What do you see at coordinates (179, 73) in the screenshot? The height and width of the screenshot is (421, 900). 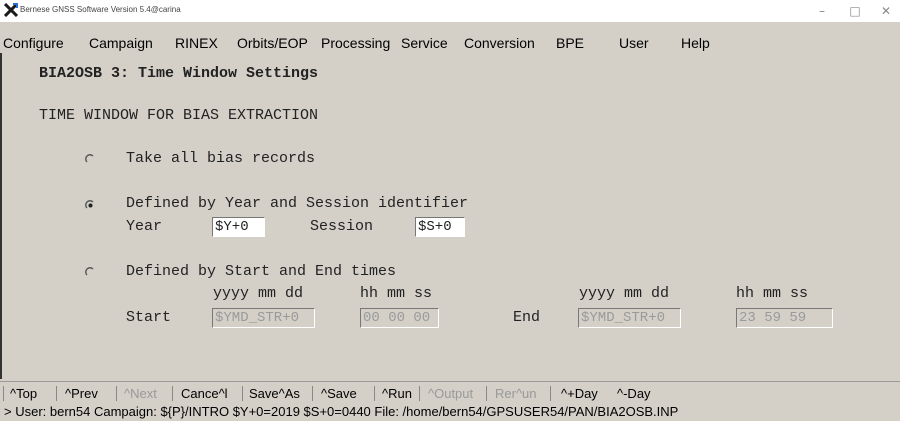 I see `panel-title: BIA2OSB 3: Time Window Settings` at bounding box center [179, 73].